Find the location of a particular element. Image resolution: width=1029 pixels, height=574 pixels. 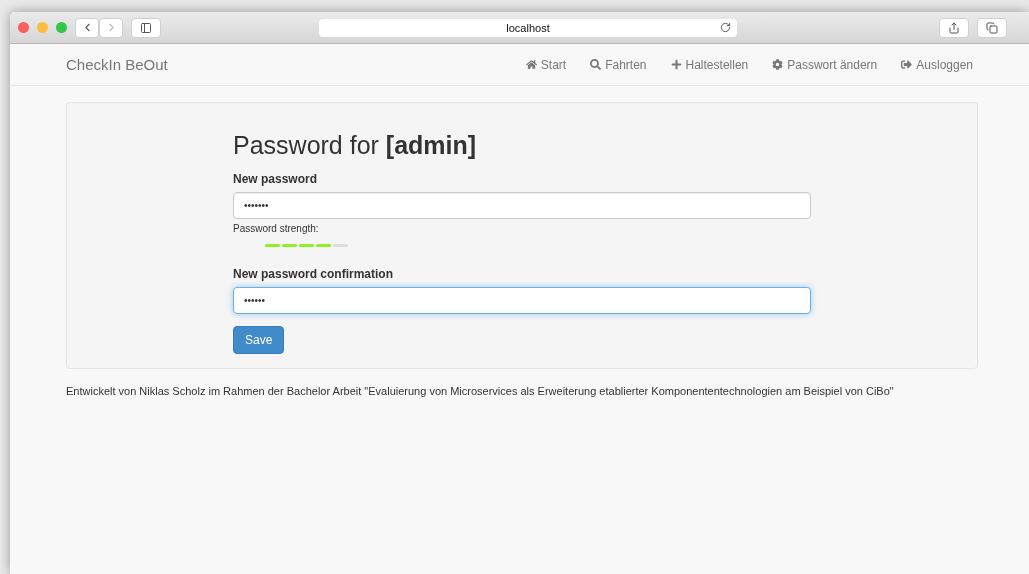

logout-icon is located at coordinates (907, 64).